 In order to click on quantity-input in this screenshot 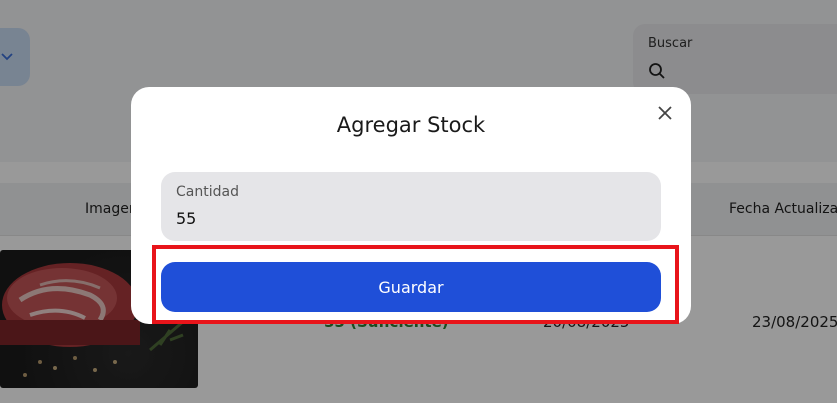, I will do `click(406, 218)`.